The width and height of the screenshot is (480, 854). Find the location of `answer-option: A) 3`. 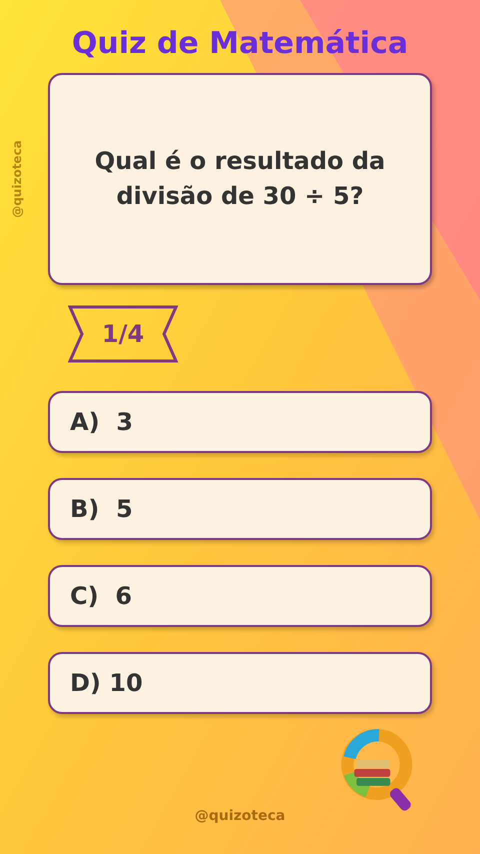

answer-option: A) 3 is located at coordinates (240, 422).